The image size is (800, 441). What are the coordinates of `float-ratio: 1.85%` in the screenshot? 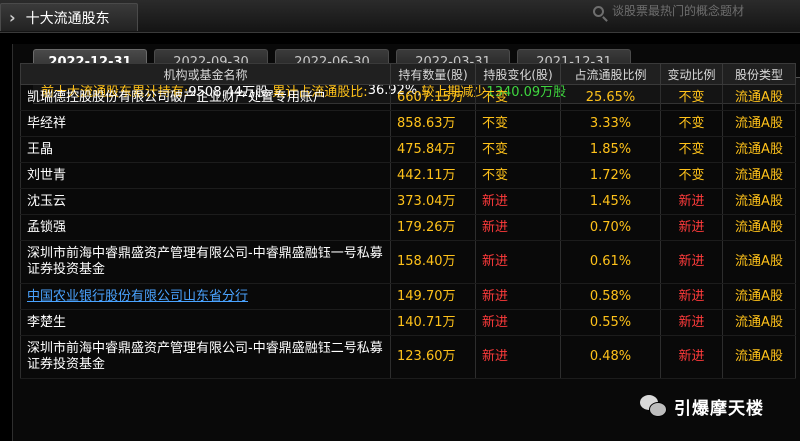 It's located at (610, 149).